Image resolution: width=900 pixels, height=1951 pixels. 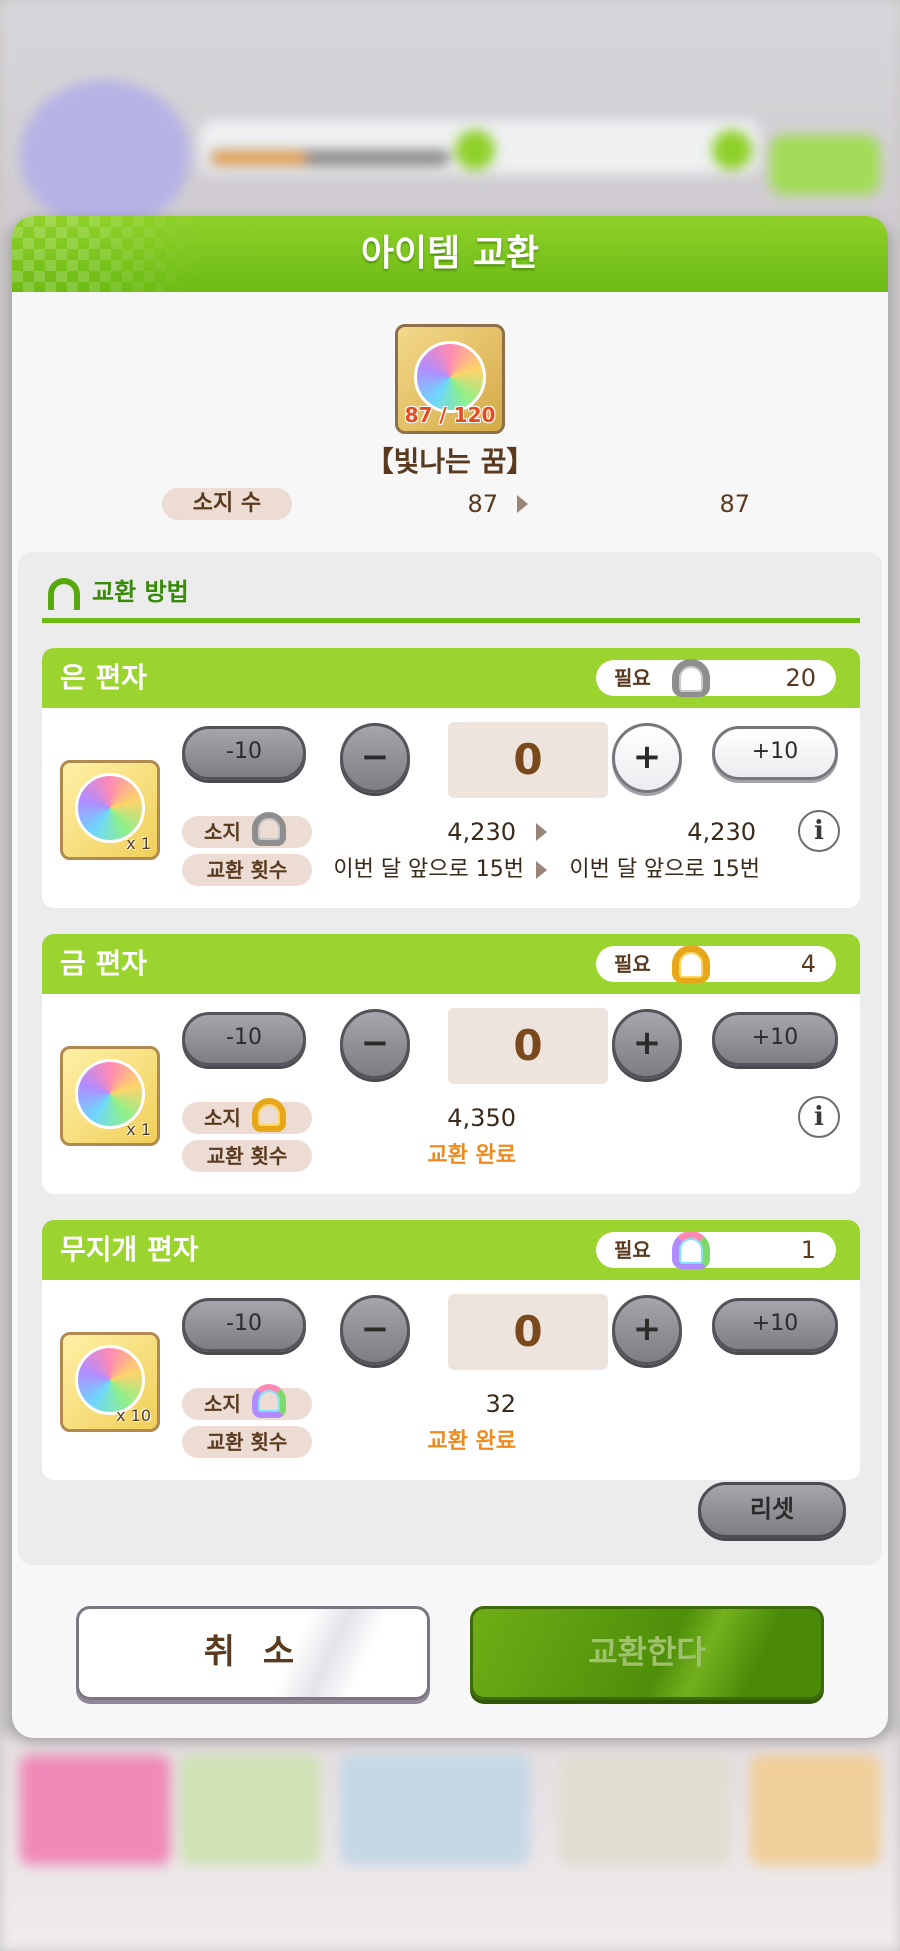 I want to click on owned-currency-row: 소지 4,350 i, so click(x=451, y=1117).